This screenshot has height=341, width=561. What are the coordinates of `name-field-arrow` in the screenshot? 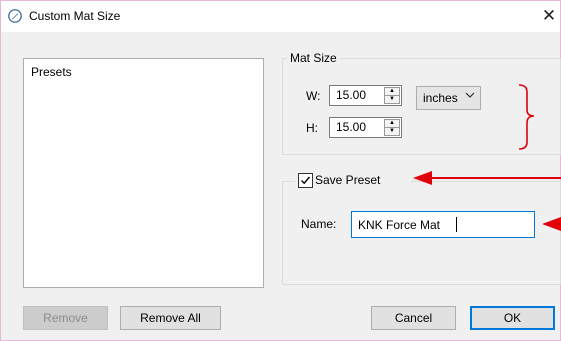 It's located at (551, 224).